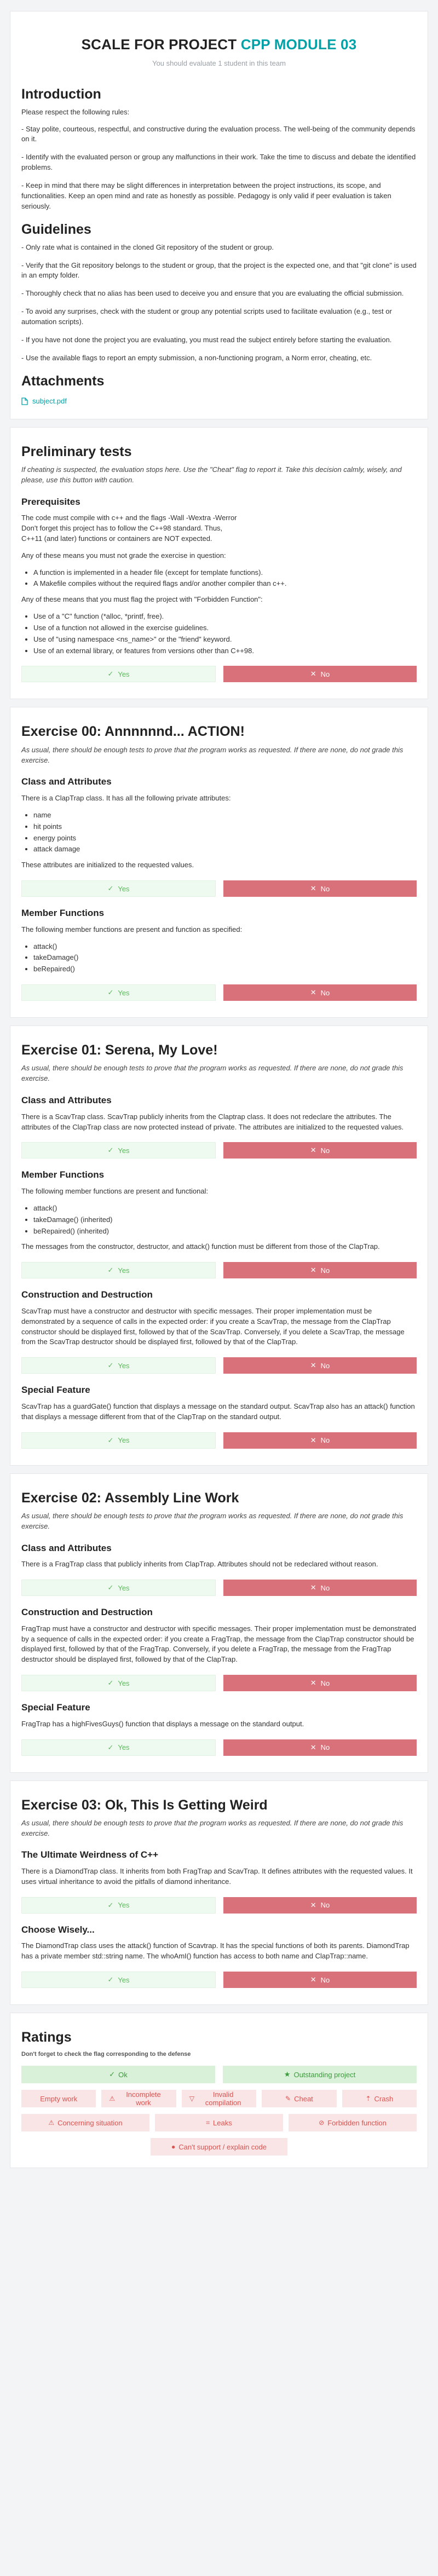 Image resolution: width=438 pixels, height=2576 pixels. Describe the element at coordinates (353, 2123) in the screenshot. I see `forbidden-function-flag: ⊘ Forbidden function` at that location.